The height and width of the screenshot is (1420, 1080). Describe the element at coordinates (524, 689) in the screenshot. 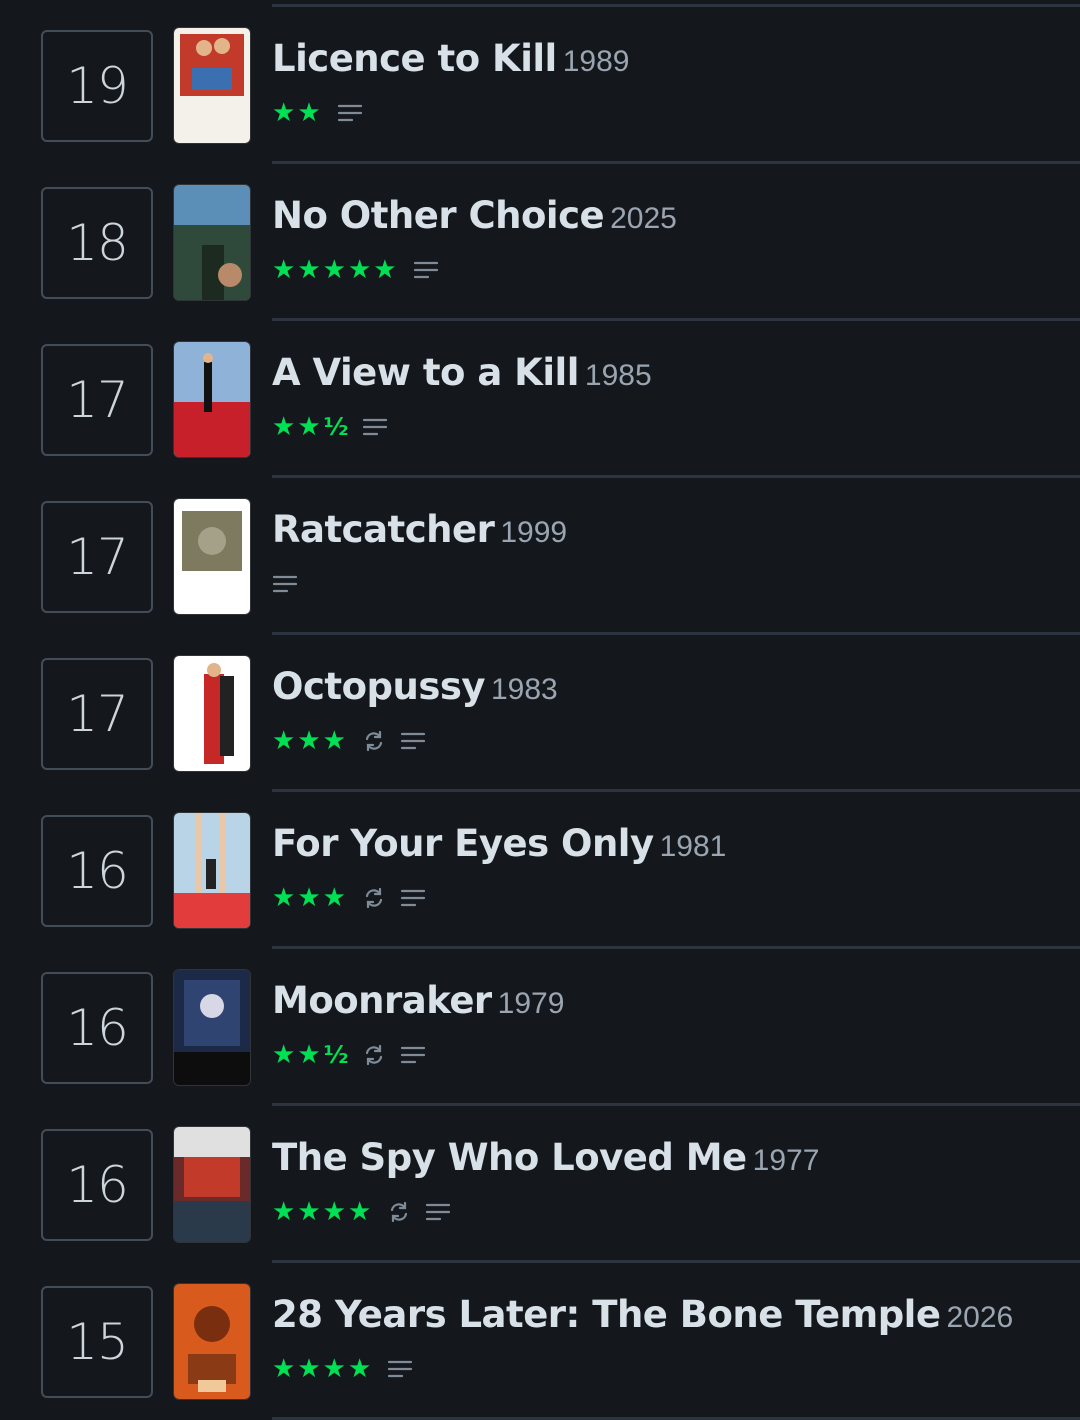

I see `film-year: 1983` at that location.